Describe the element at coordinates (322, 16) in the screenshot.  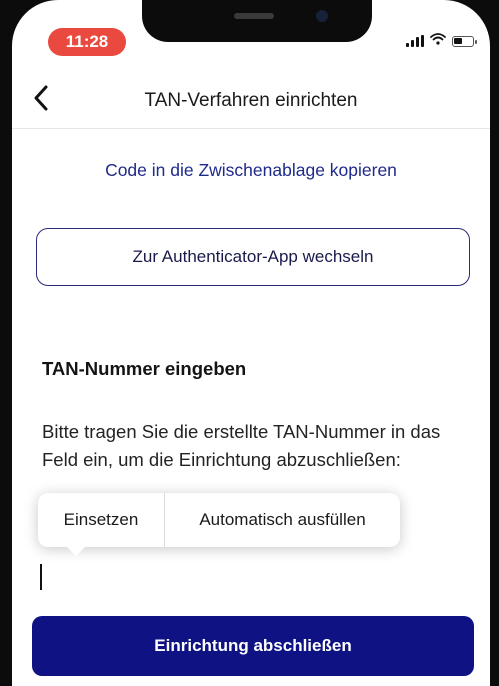
I see `front-camera` at that location.